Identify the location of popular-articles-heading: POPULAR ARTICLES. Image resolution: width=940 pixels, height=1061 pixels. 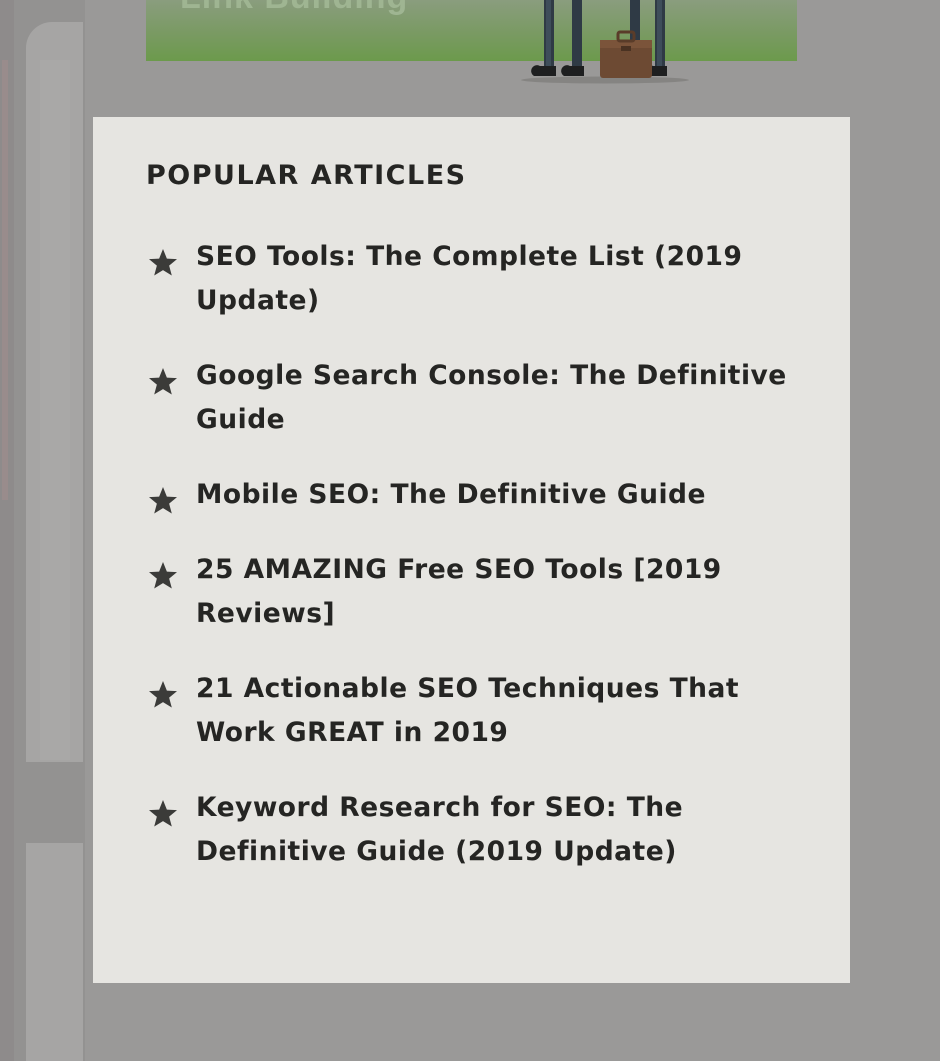
(306, 175).